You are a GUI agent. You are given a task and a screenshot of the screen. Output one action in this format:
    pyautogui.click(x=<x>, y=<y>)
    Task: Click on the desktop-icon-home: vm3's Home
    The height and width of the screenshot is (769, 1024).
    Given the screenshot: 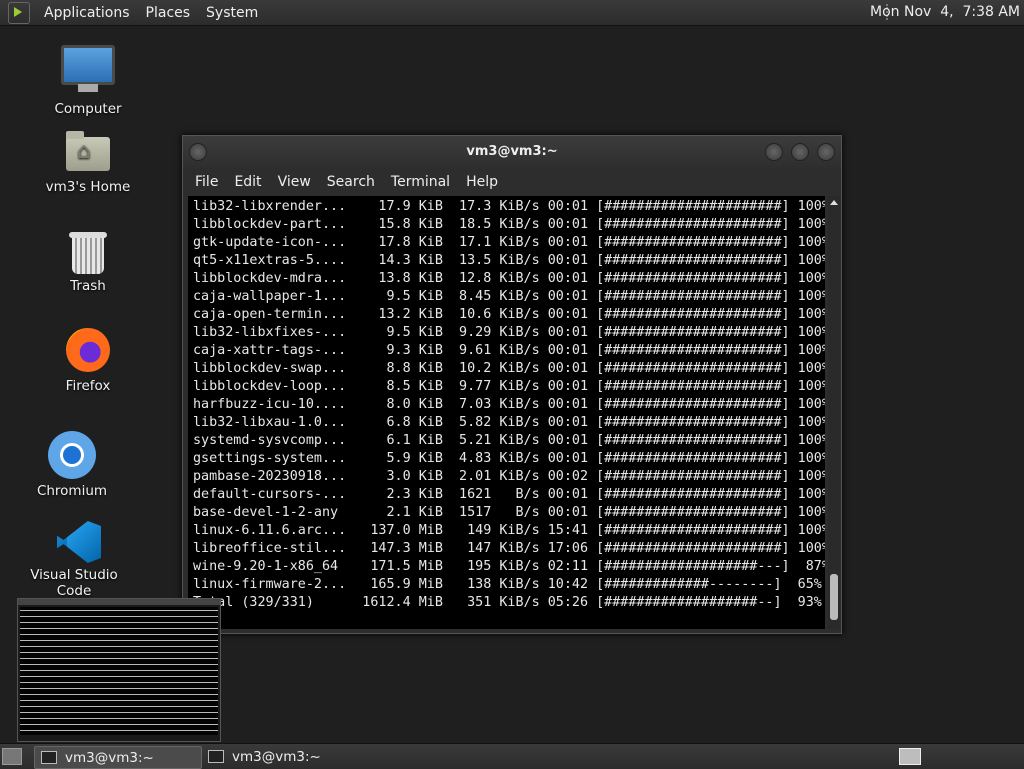 What is the action you would take?
    pyautogui.click(x=88, y=163)
    